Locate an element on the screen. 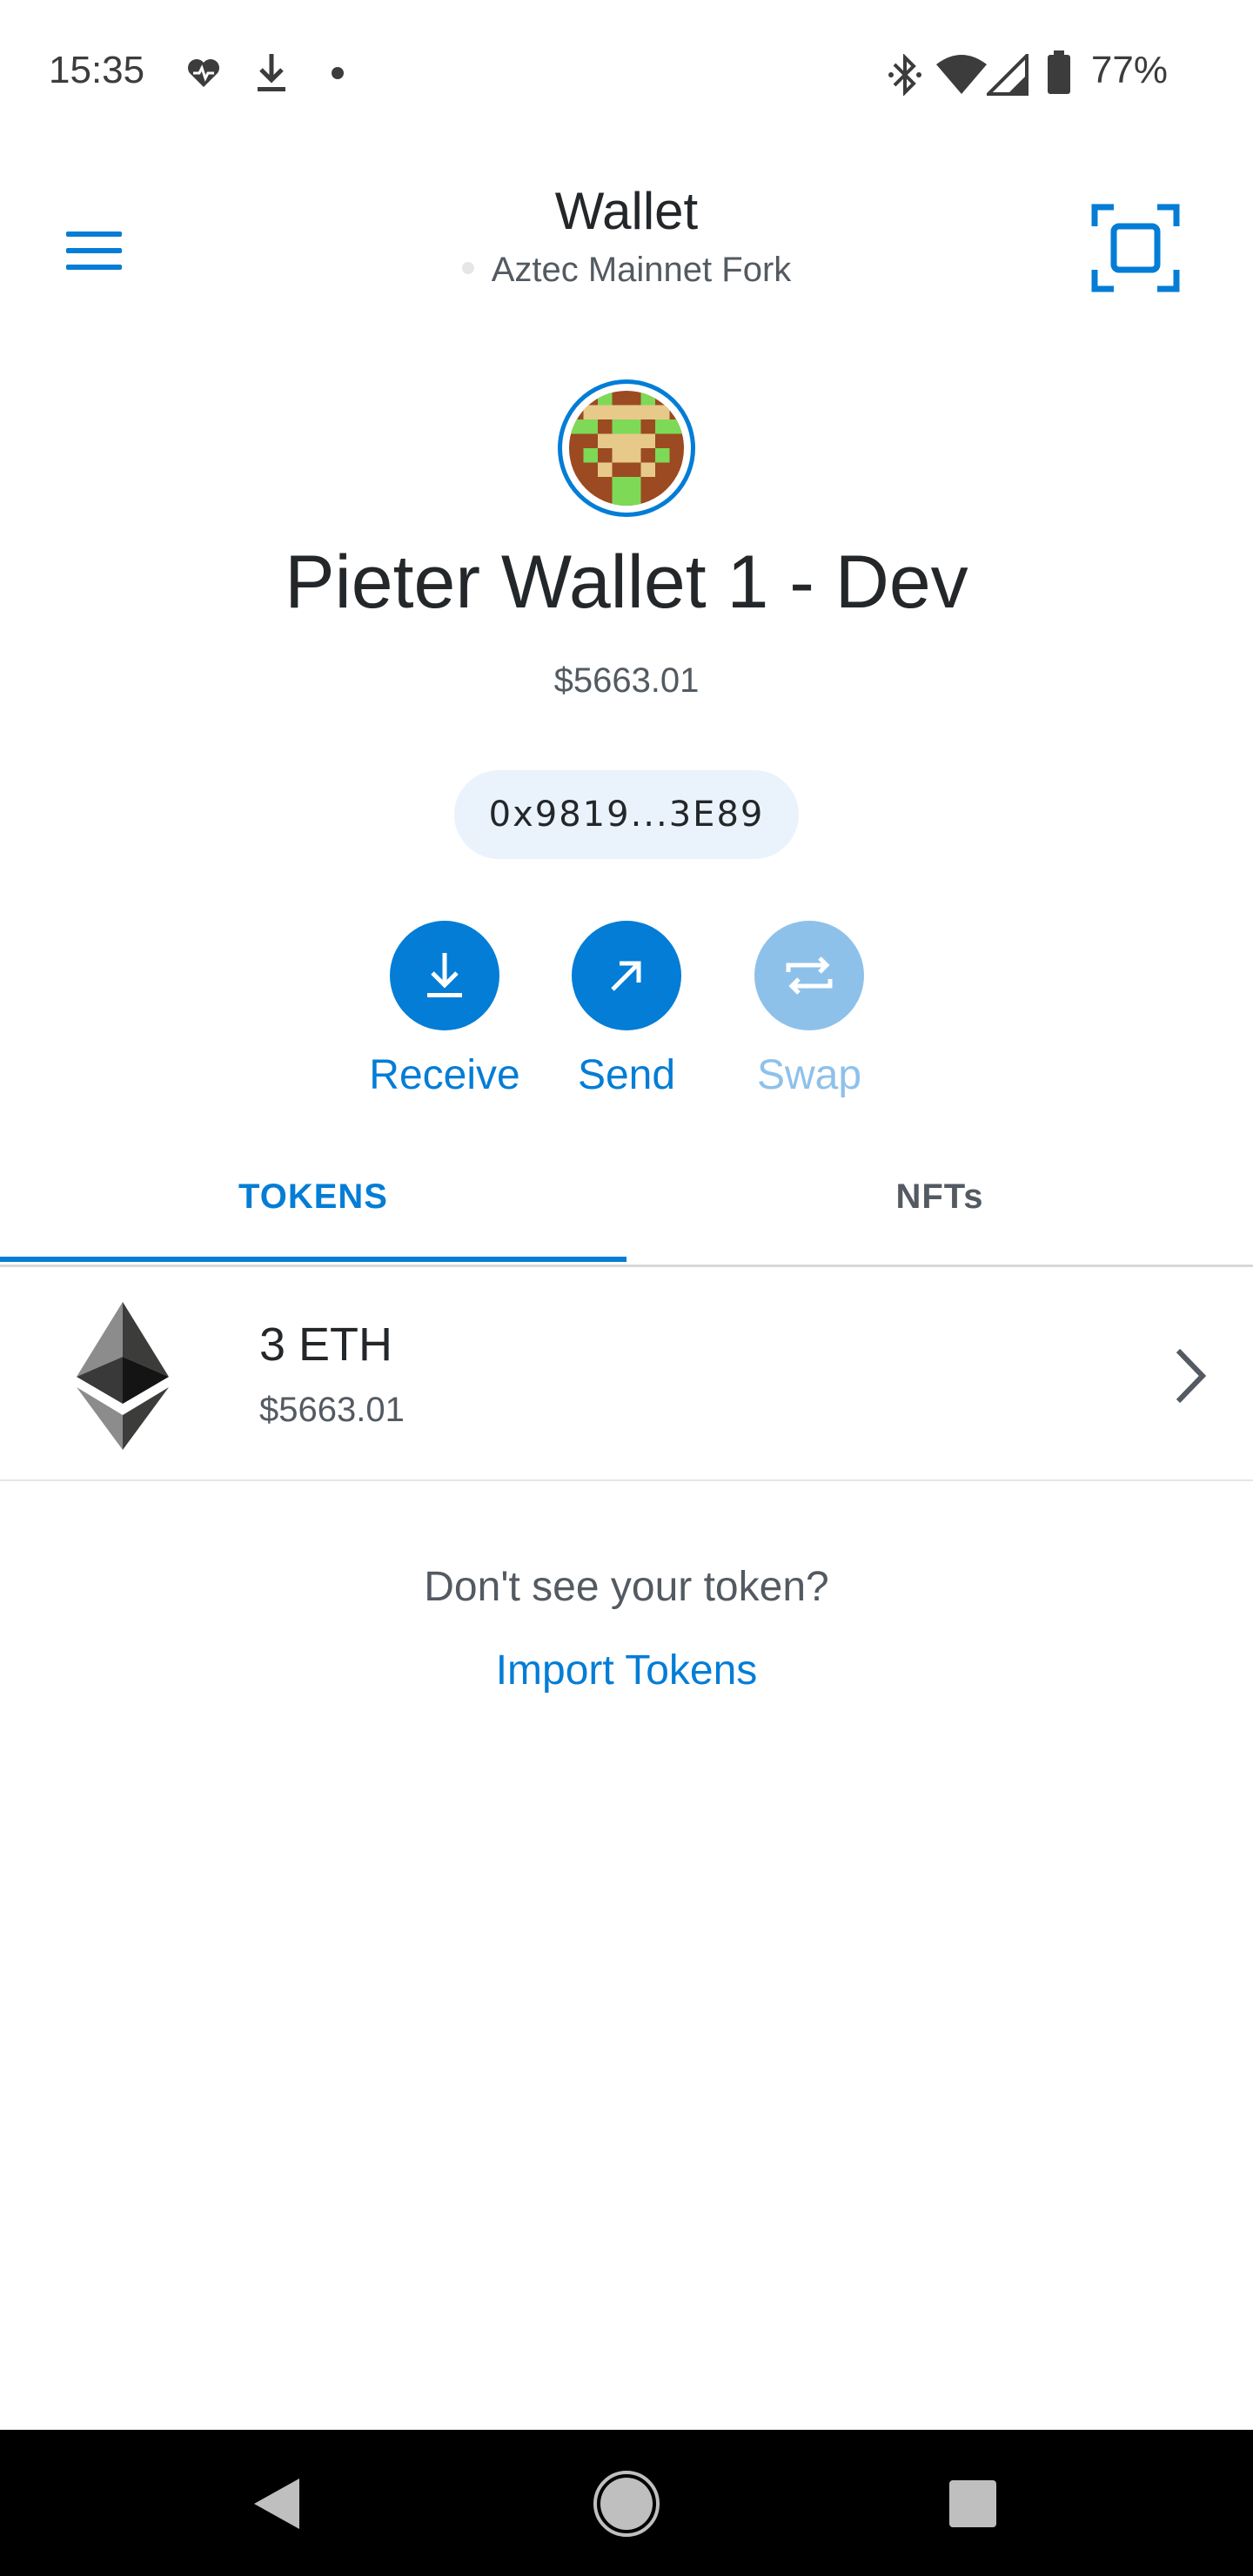  receive-circle is located at coordinates (444, 975).